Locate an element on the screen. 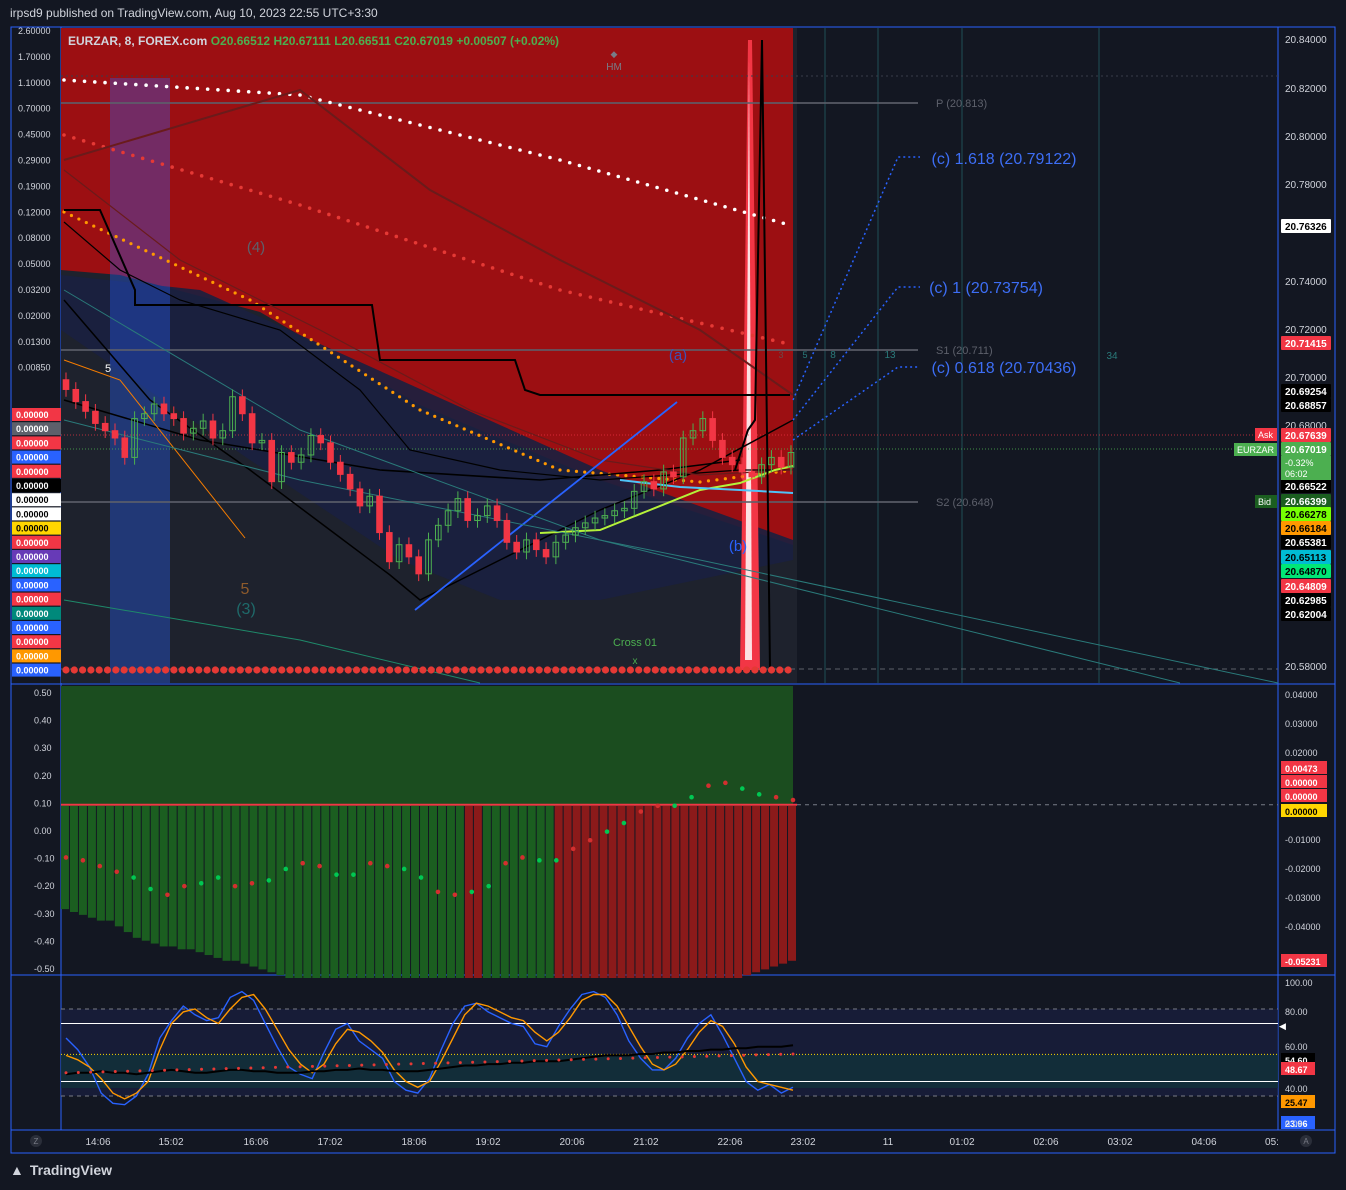 The image size is (1346, 1190). hist-badge-value: 0.00000 is located at coordinates (1301, 783).